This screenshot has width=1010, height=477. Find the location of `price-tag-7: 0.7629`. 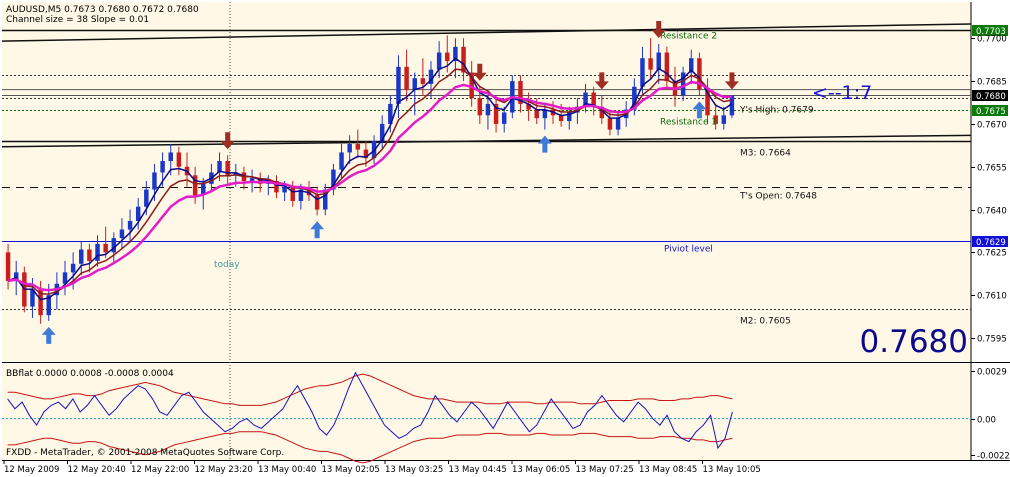

price-tag-7: 0.7629 is located at coordinates (991, 243).